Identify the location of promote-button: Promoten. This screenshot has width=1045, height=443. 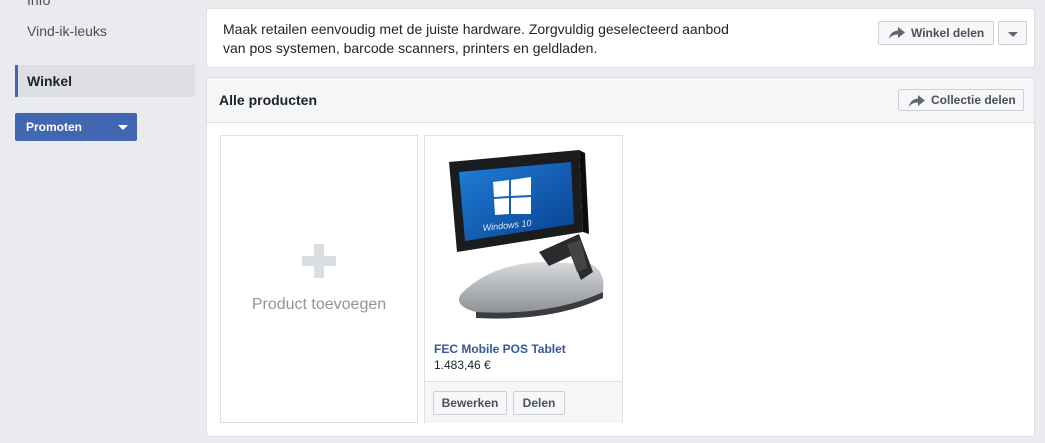
(76, 127).